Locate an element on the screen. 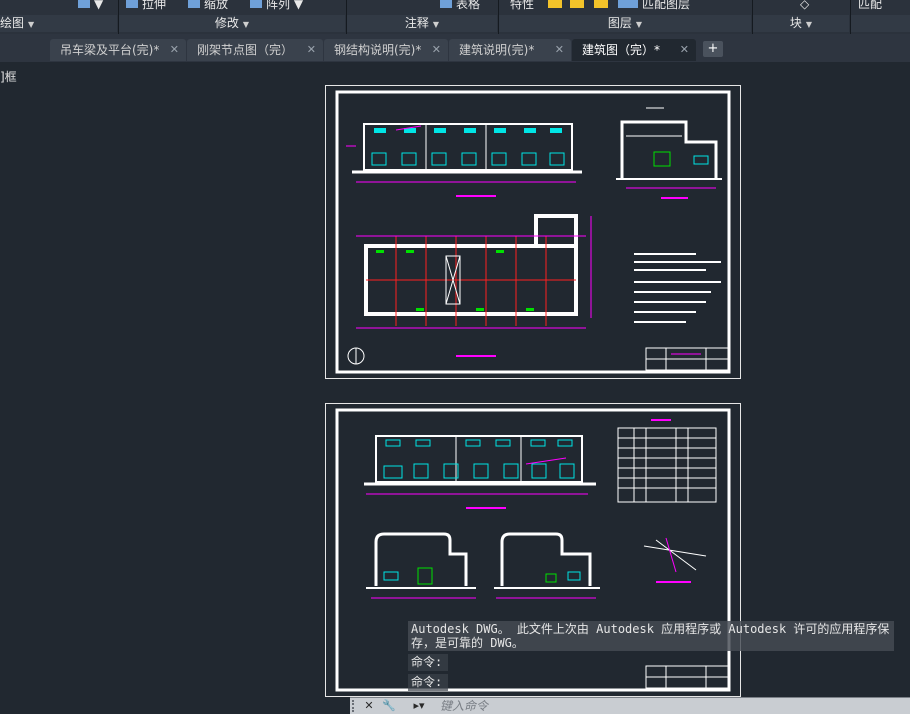  dropdown-icon is located at coordinates (84, 4).